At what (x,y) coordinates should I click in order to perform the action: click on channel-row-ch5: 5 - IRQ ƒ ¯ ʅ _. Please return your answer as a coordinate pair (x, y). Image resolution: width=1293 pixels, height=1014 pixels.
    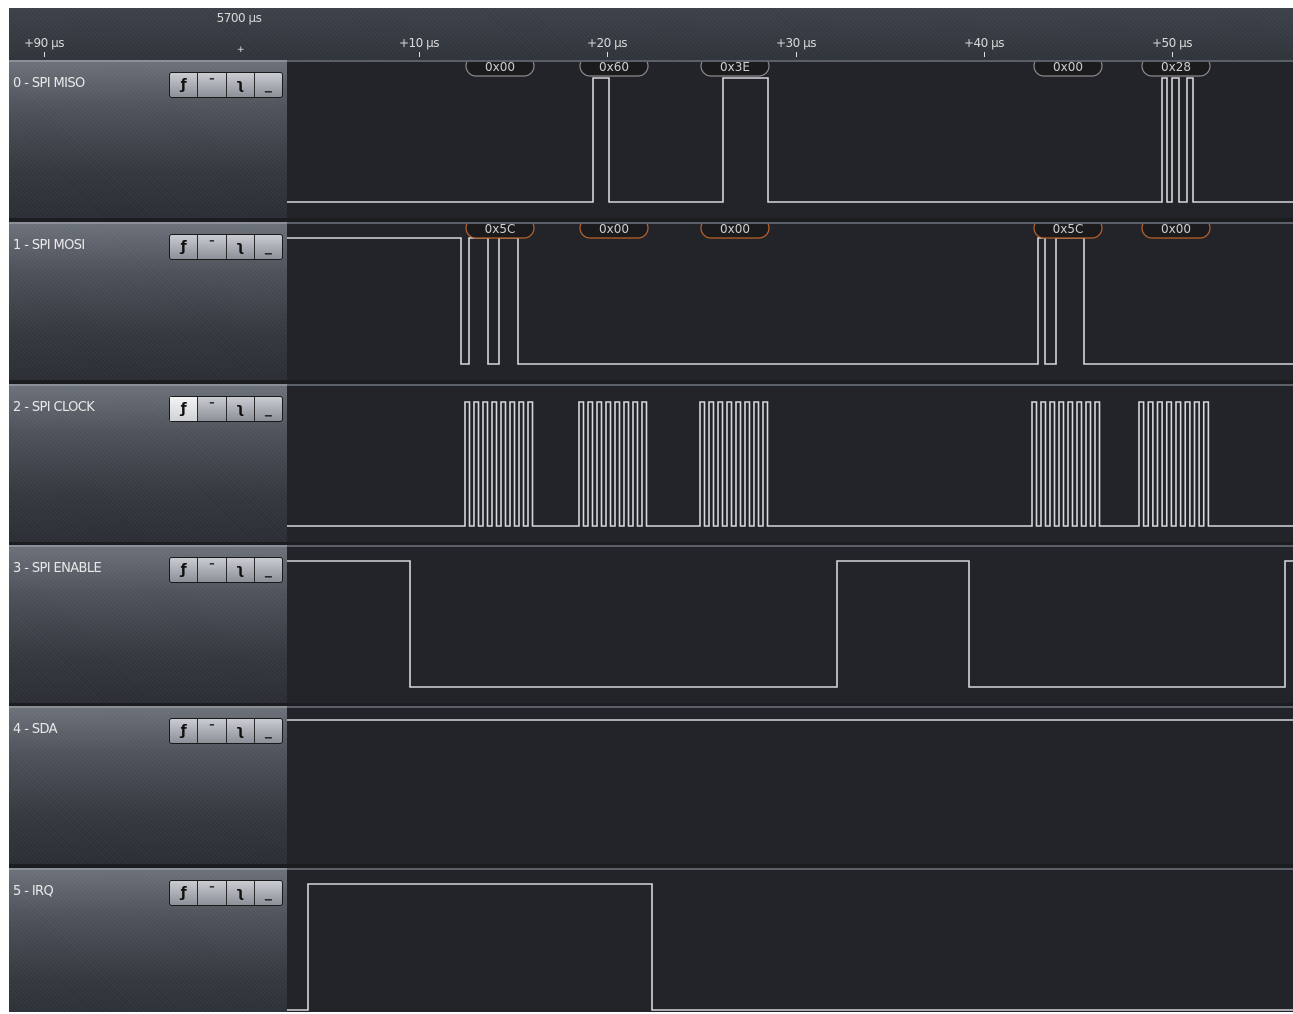
    Looking at the image, I should click on (651, 940).